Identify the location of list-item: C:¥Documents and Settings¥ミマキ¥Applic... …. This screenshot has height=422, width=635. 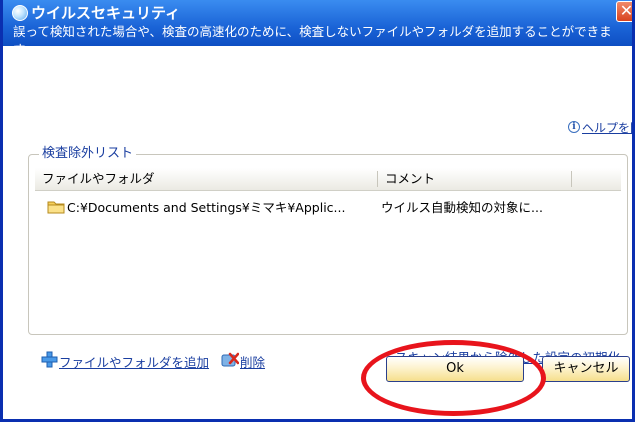
(328, 209).